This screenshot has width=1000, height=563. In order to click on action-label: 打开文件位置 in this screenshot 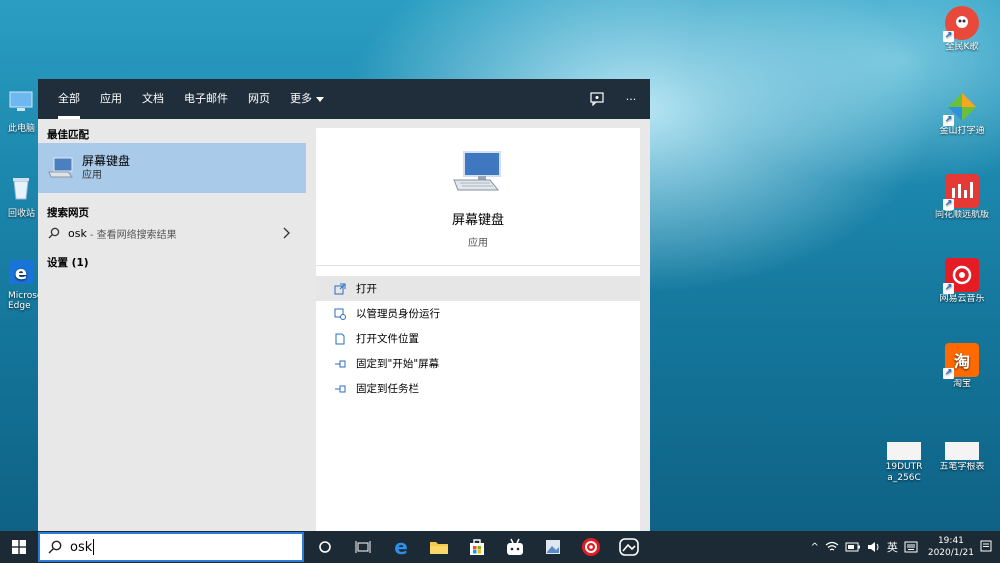, I will do `click(387, 339)`.